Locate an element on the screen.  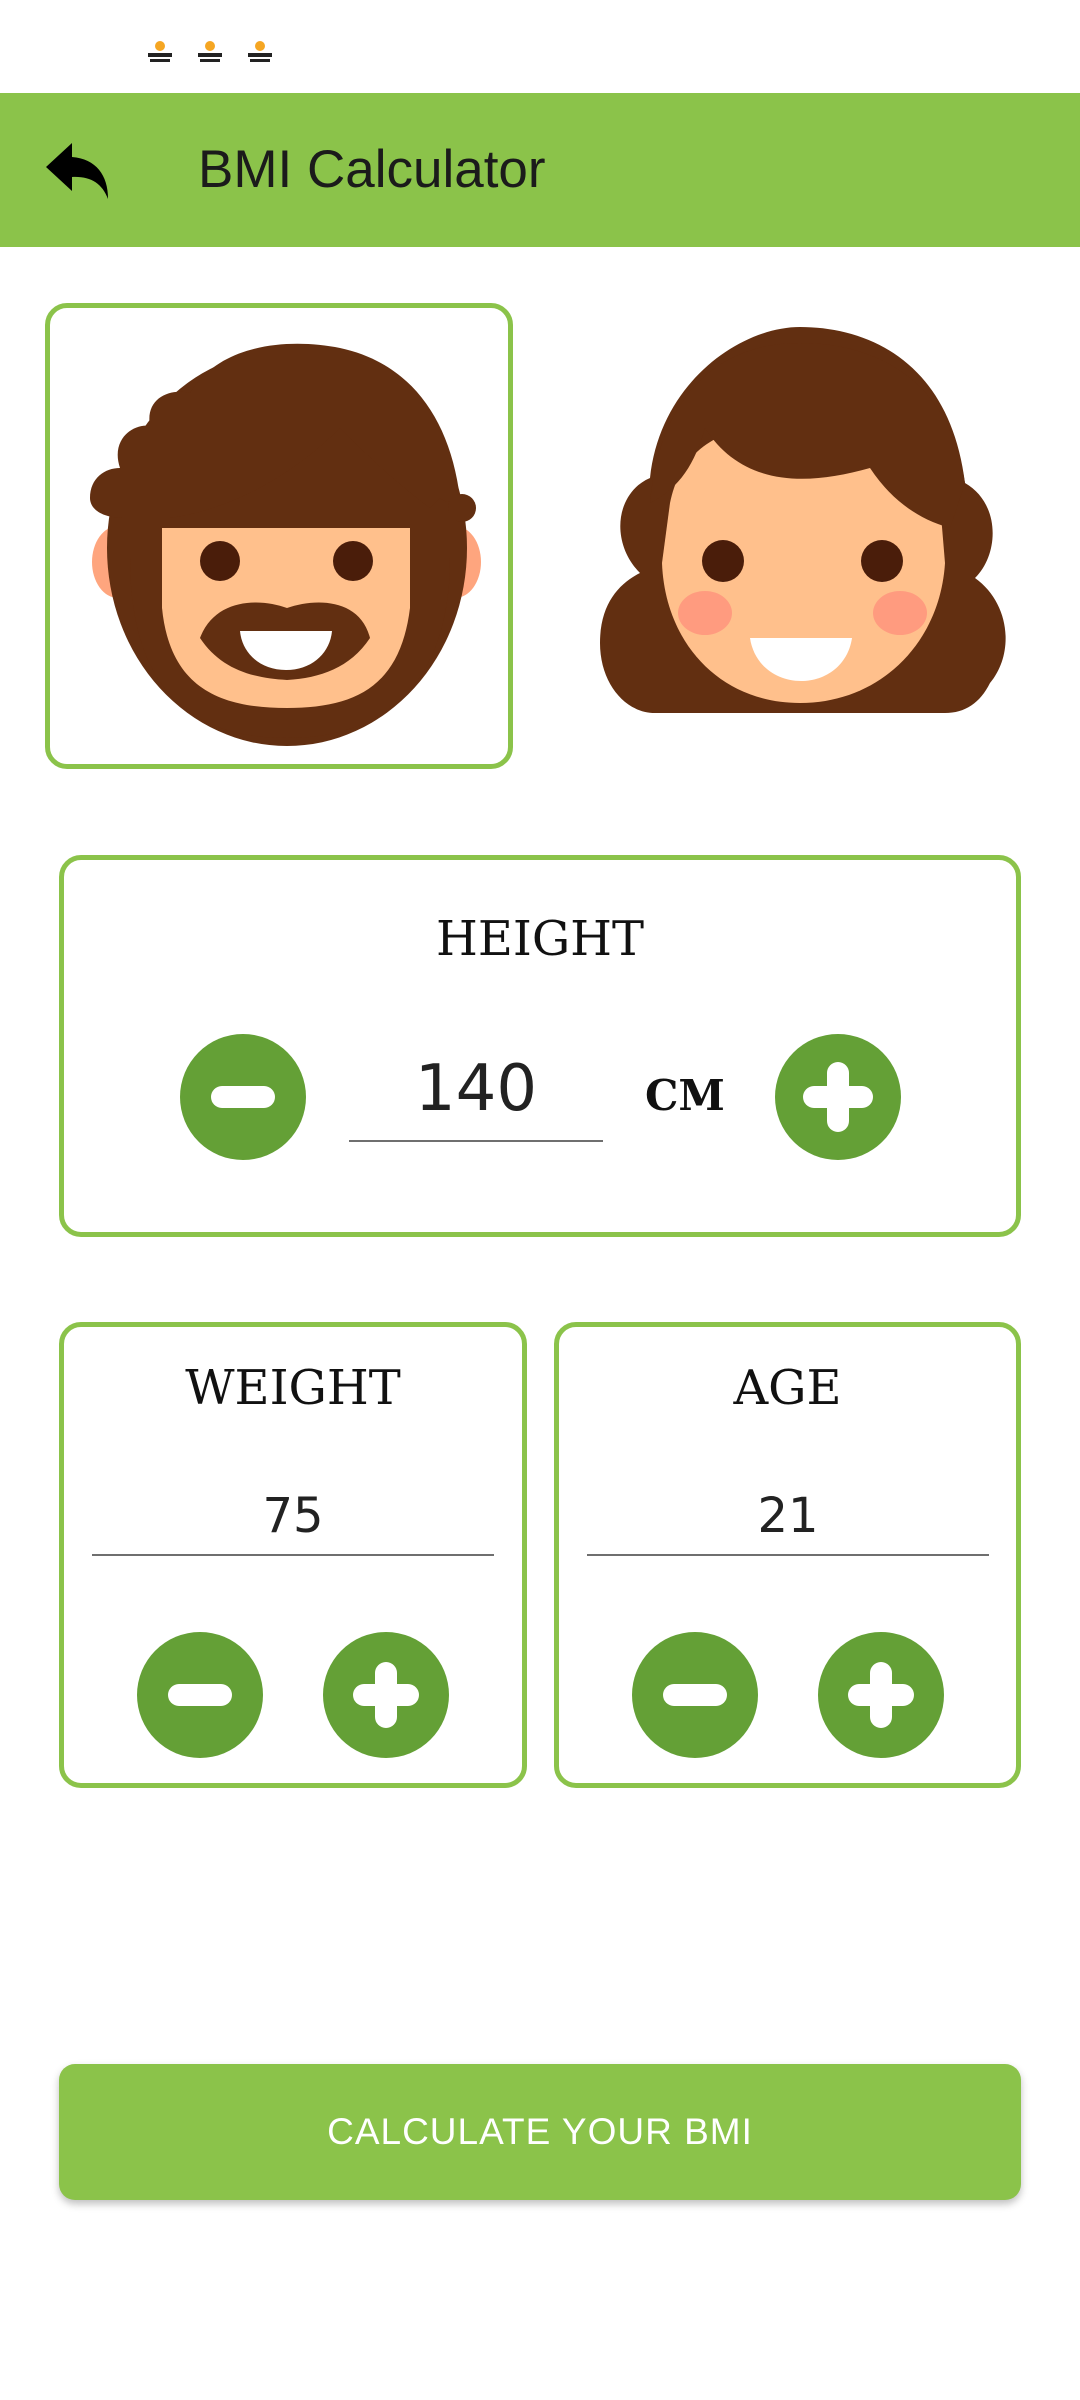
male-avatar-option is located at coordinates (279, 536).